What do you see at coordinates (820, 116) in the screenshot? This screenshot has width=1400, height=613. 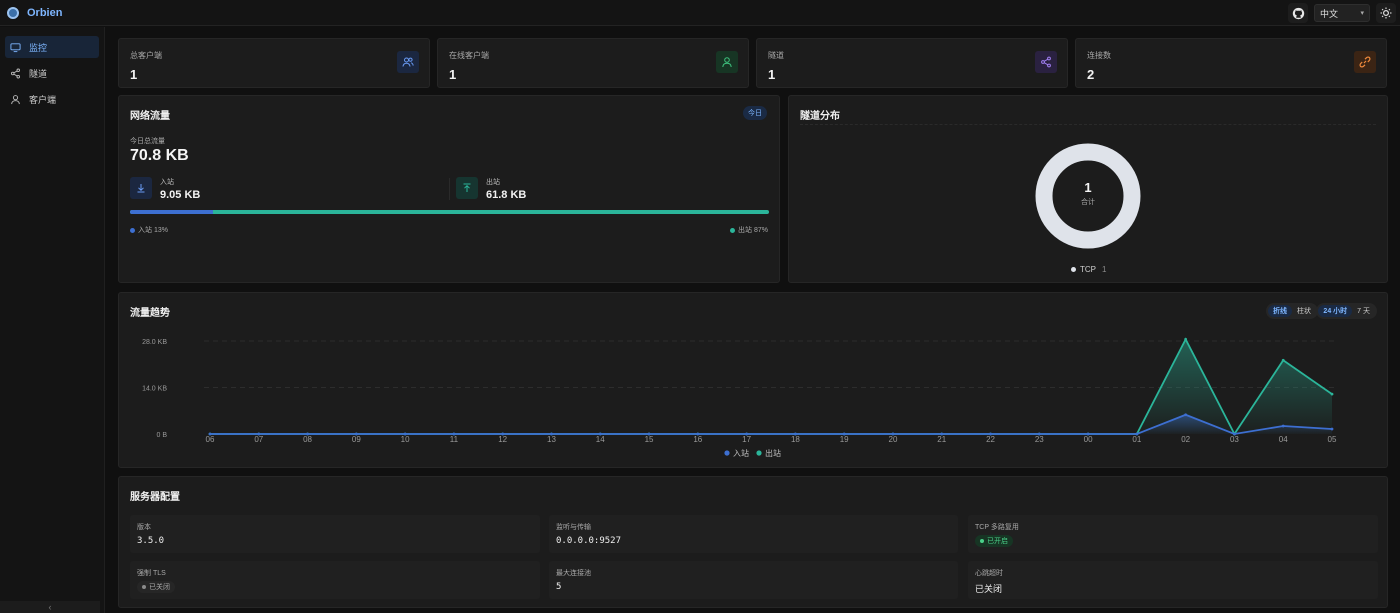 I see `card-title: 隧道分布` at bounding box center [820, 116].